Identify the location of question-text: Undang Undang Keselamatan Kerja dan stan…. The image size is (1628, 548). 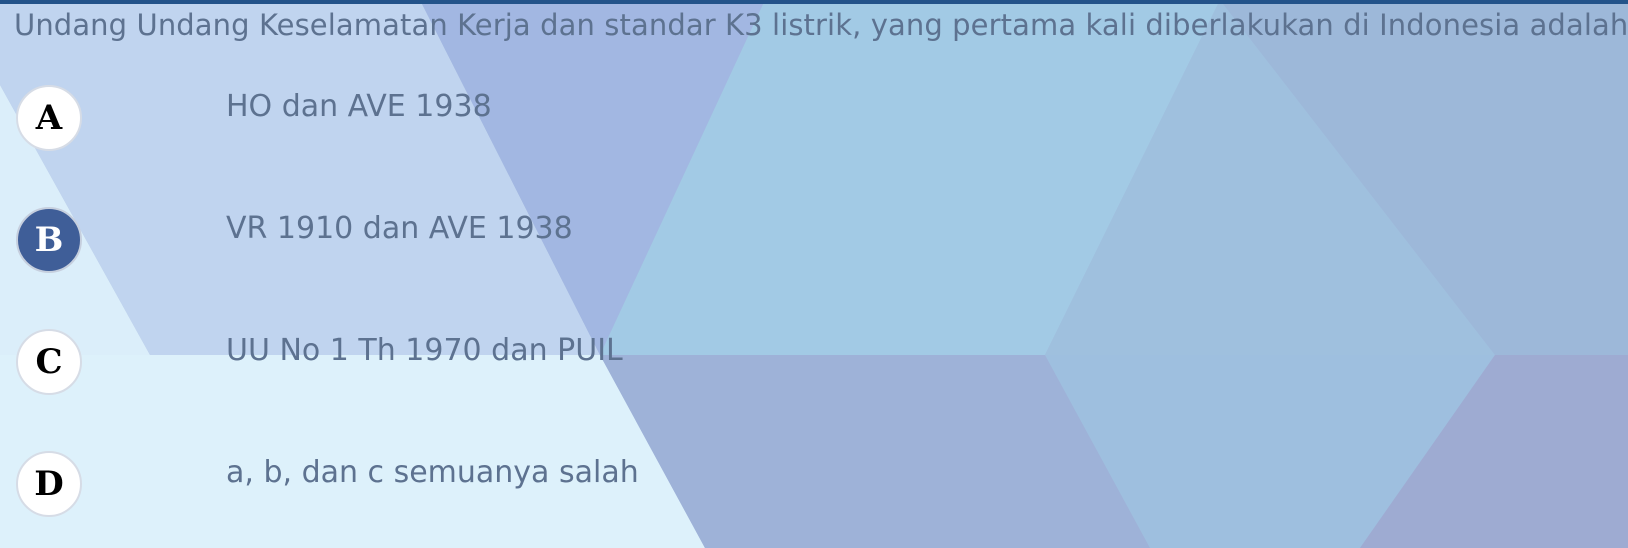
(821, 25).